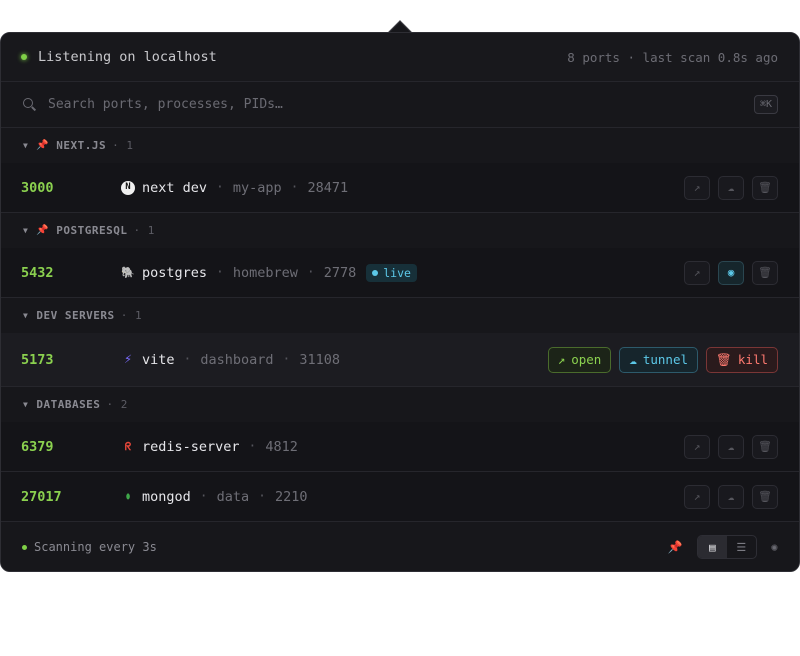 The height and width of the screenshot is (656, 800). I want to click on tunnel-button: ☁ tunnel, so click(659, 359).